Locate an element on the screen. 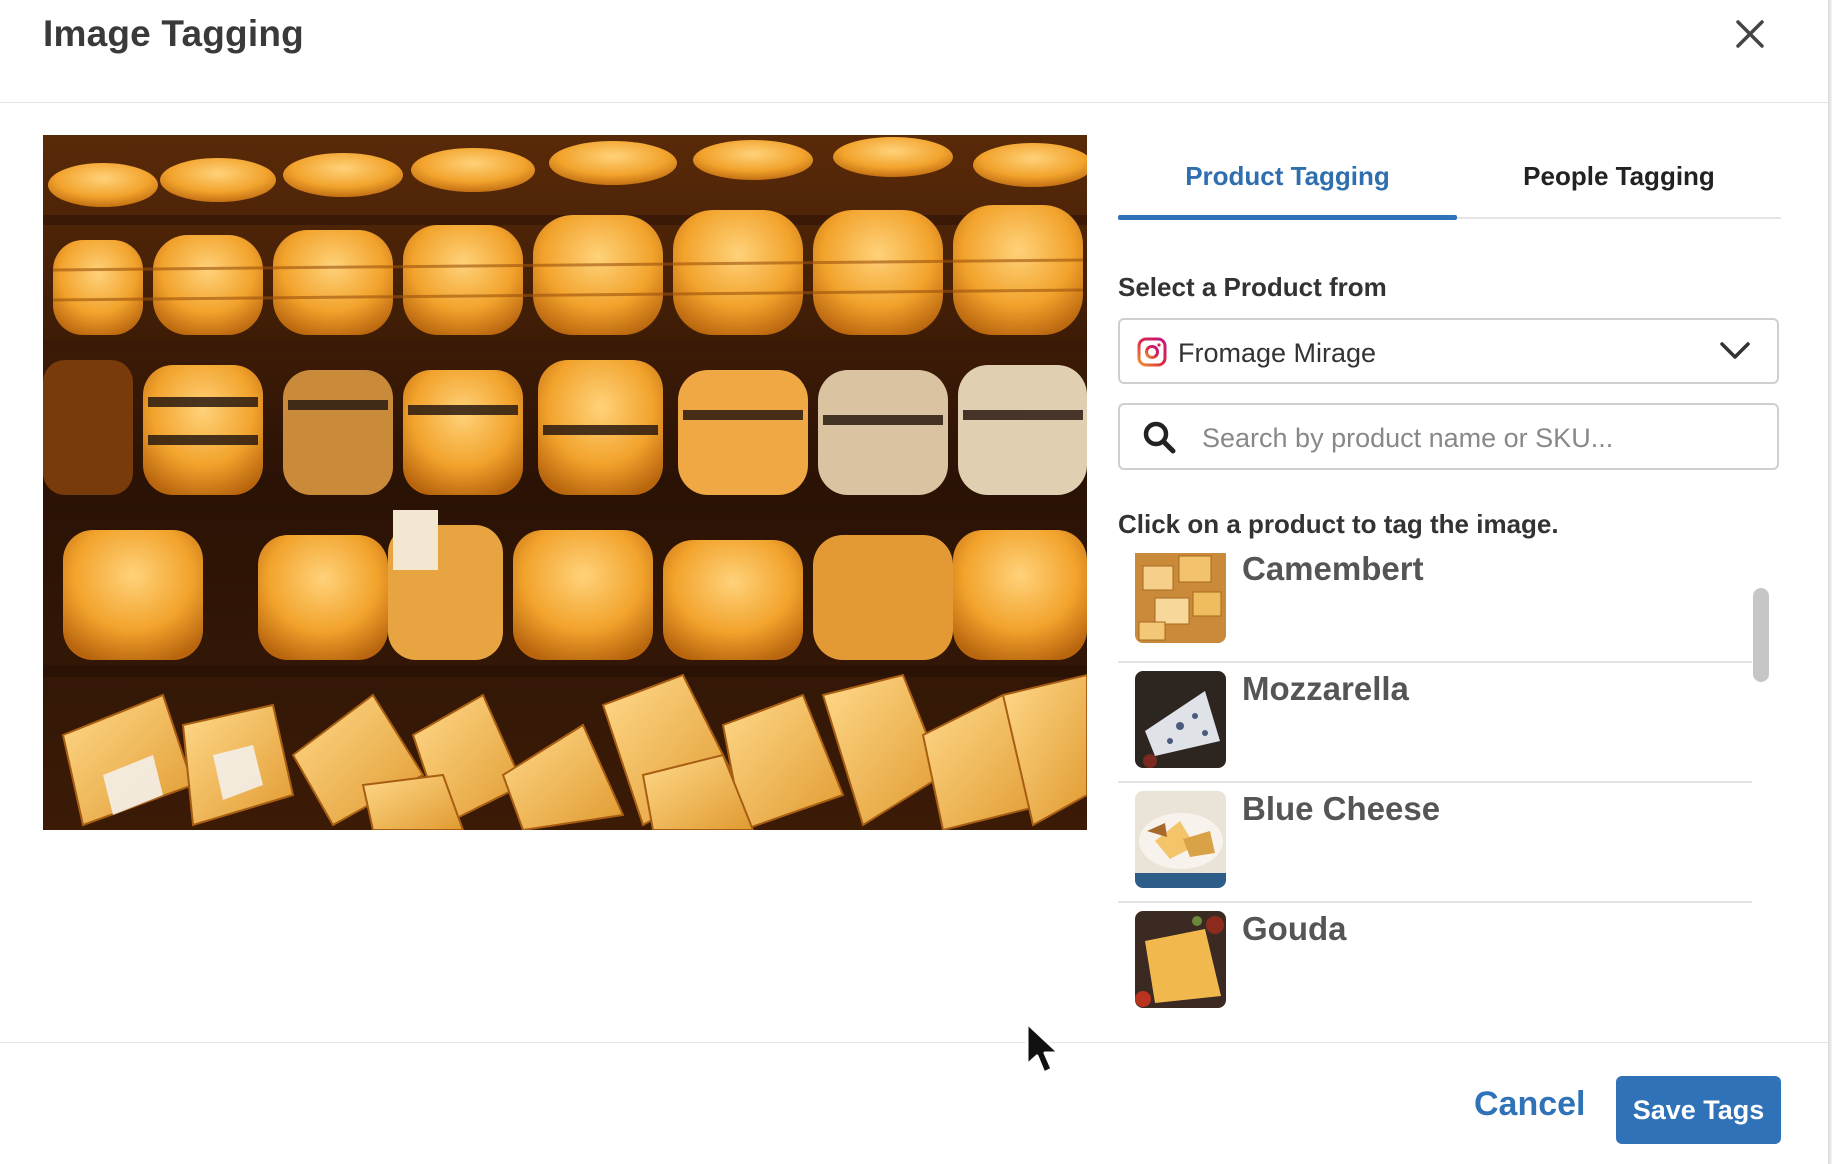 The width and height of the screenshot is (1832, 1164). list-item: Camembert is located at coordinates (1435, 608).